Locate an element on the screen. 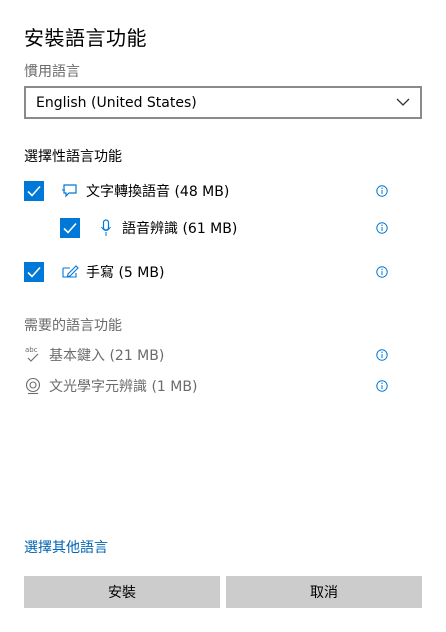  feature-label: 基本鍵入 (21 MB) is located at coordinates (107, 356).